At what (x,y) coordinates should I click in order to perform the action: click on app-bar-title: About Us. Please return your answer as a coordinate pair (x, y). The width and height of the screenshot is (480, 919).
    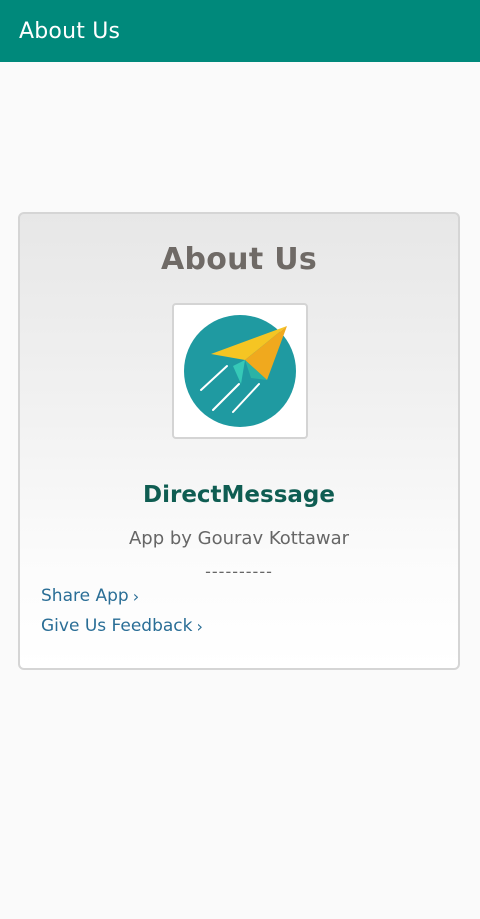
    Looking at the image, I should click on (70, 31).